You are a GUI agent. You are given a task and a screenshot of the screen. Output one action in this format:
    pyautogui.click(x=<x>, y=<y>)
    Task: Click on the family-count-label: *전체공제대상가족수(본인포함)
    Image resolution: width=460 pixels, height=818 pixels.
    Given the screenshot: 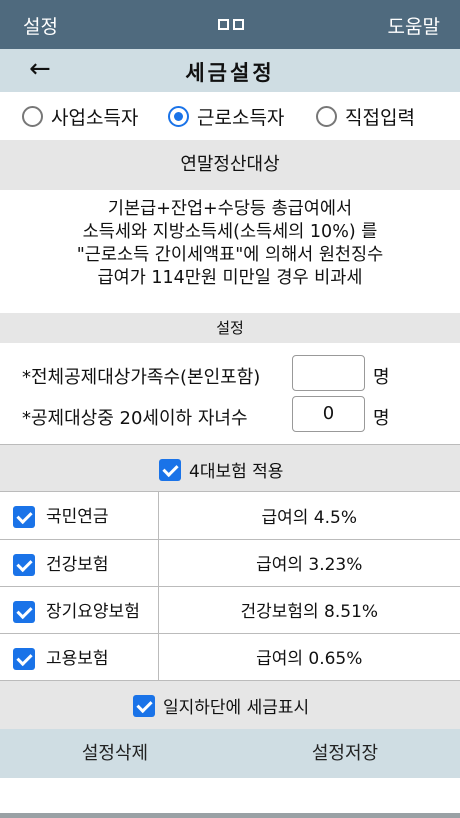 What is the action you would take?
    pyautogui.click(x=141, y=377)
    